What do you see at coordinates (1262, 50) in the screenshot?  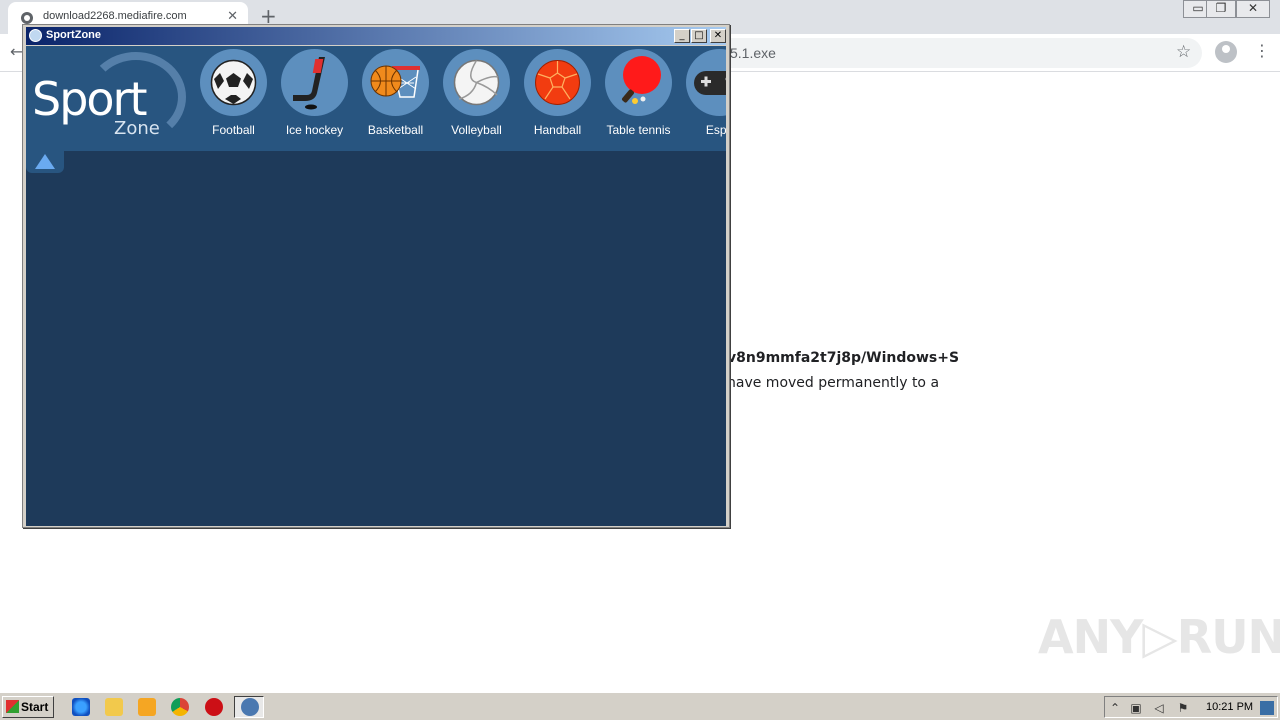 I see `menu-dots-icon: ⋮` at bounding box center [1262, 50].